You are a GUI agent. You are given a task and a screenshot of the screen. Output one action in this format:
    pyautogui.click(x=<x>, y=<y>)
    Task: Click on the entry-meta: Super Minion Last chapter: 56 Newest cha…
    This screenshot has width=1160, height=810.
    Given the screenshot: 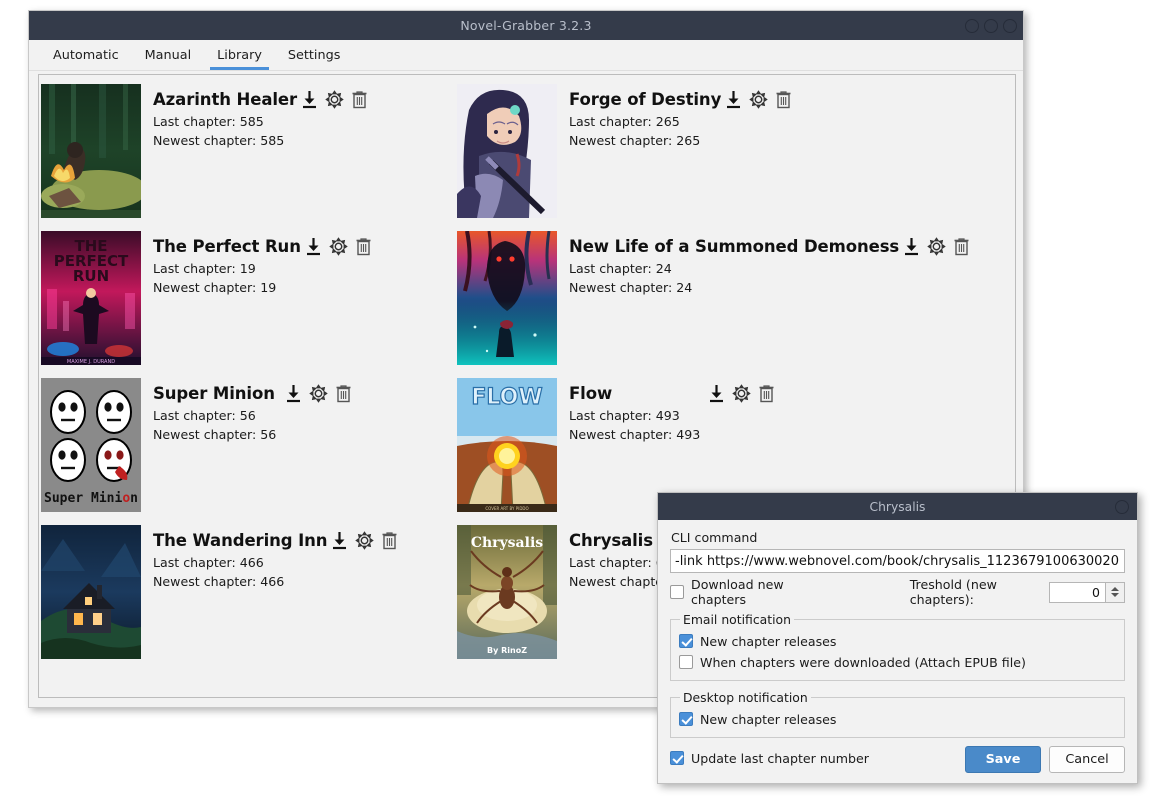 What is the action you would take?
    pyautogui.click(x=247, y=445)
    